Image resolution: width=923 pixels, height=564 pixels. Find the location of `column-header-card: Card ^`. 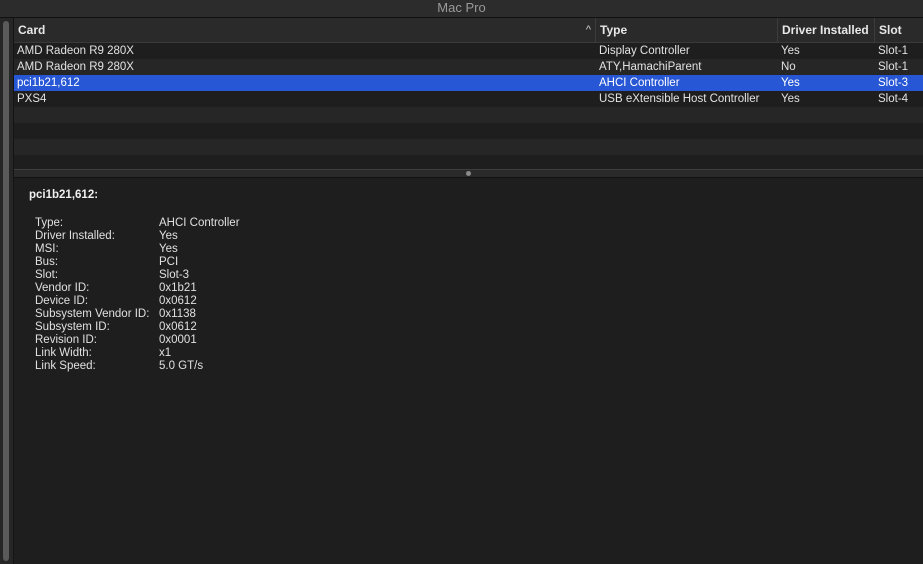

column-header-card: Card ^ is located at coordinates (305, 30).